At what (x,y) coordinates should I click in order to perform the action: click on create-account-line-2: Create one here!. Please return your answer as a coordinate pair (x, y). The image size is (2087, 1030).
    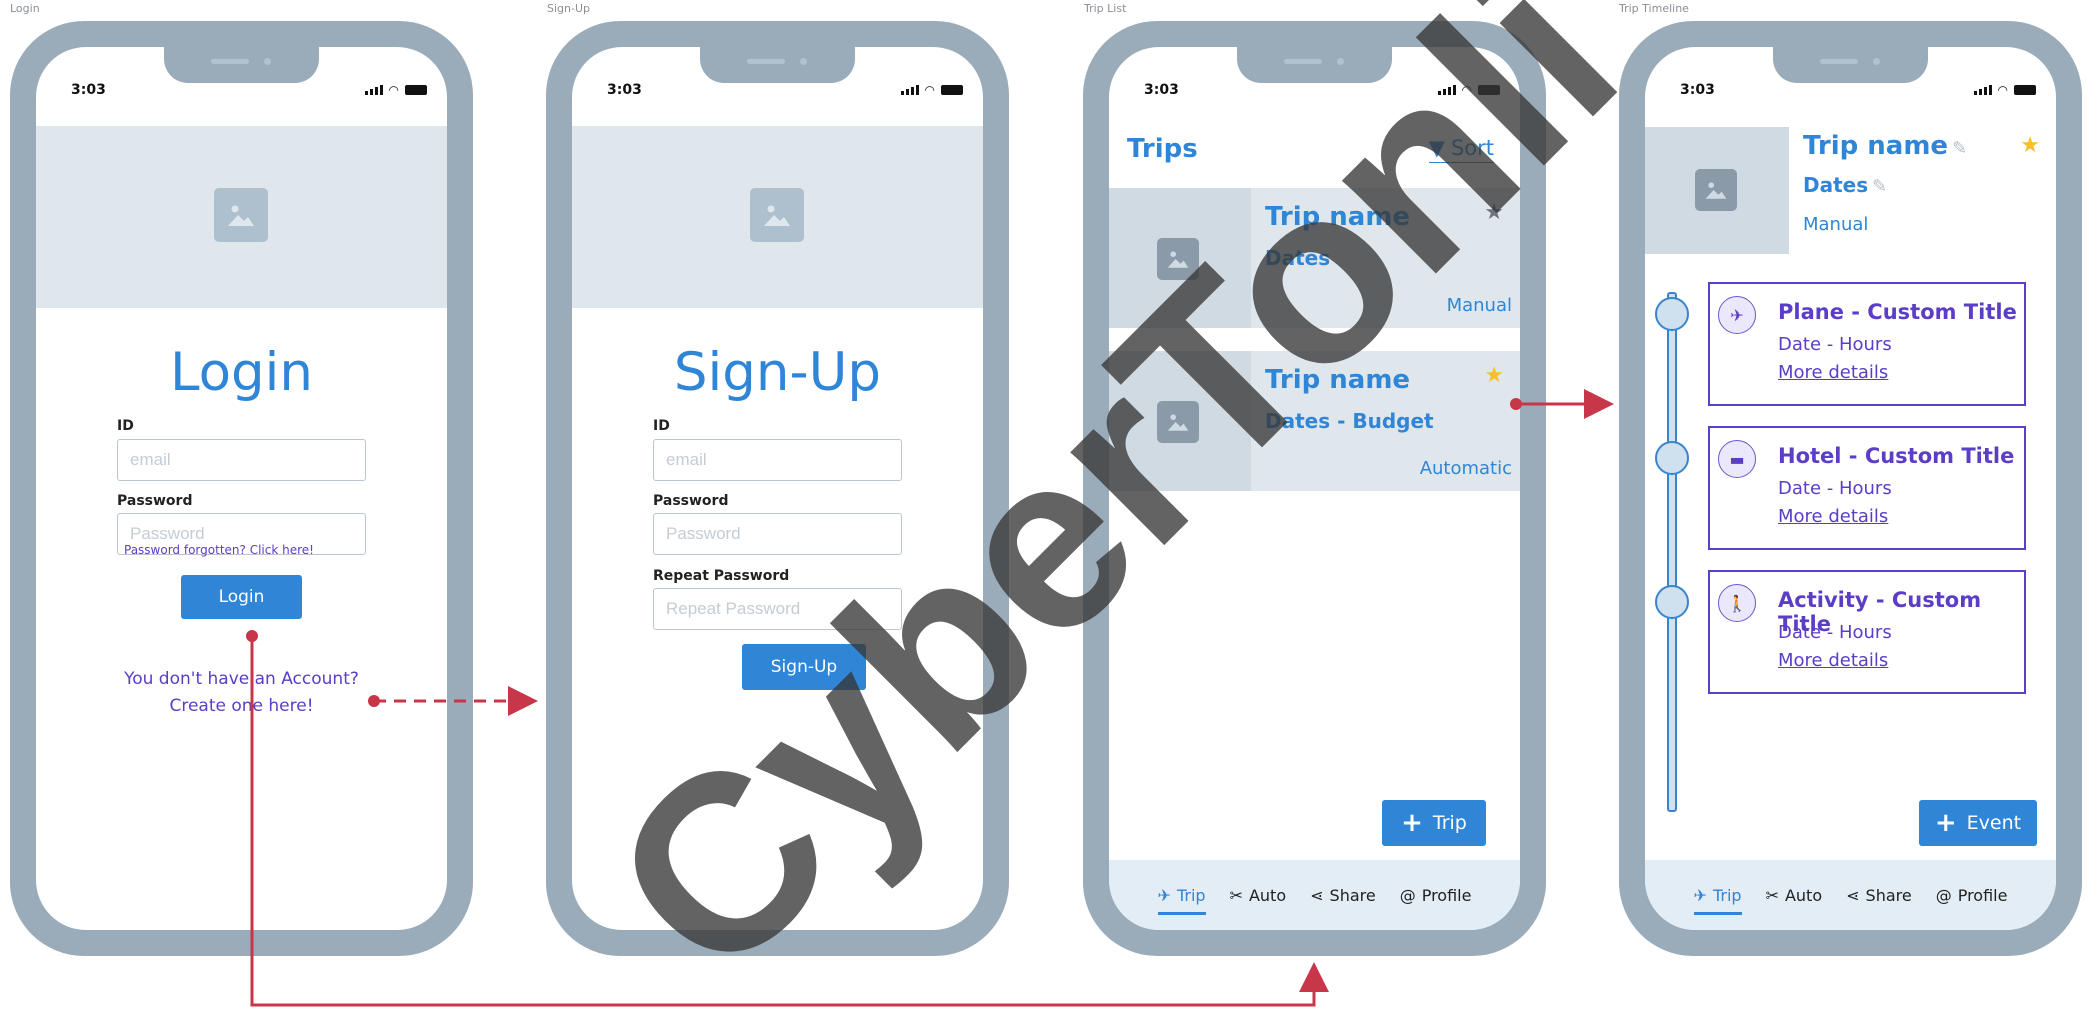
    Looking at the image, I should click on (241, 706).